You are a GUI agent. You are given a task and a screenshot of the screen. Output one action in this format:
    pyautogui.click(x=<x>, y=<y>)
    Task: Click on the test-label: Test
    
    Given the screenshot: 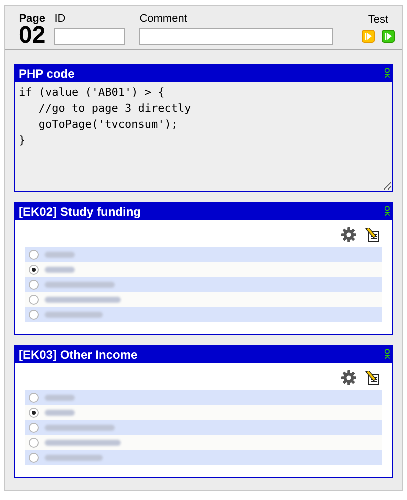 What is the action you would take?
    pyautogui.click(x=378, y=20)
    